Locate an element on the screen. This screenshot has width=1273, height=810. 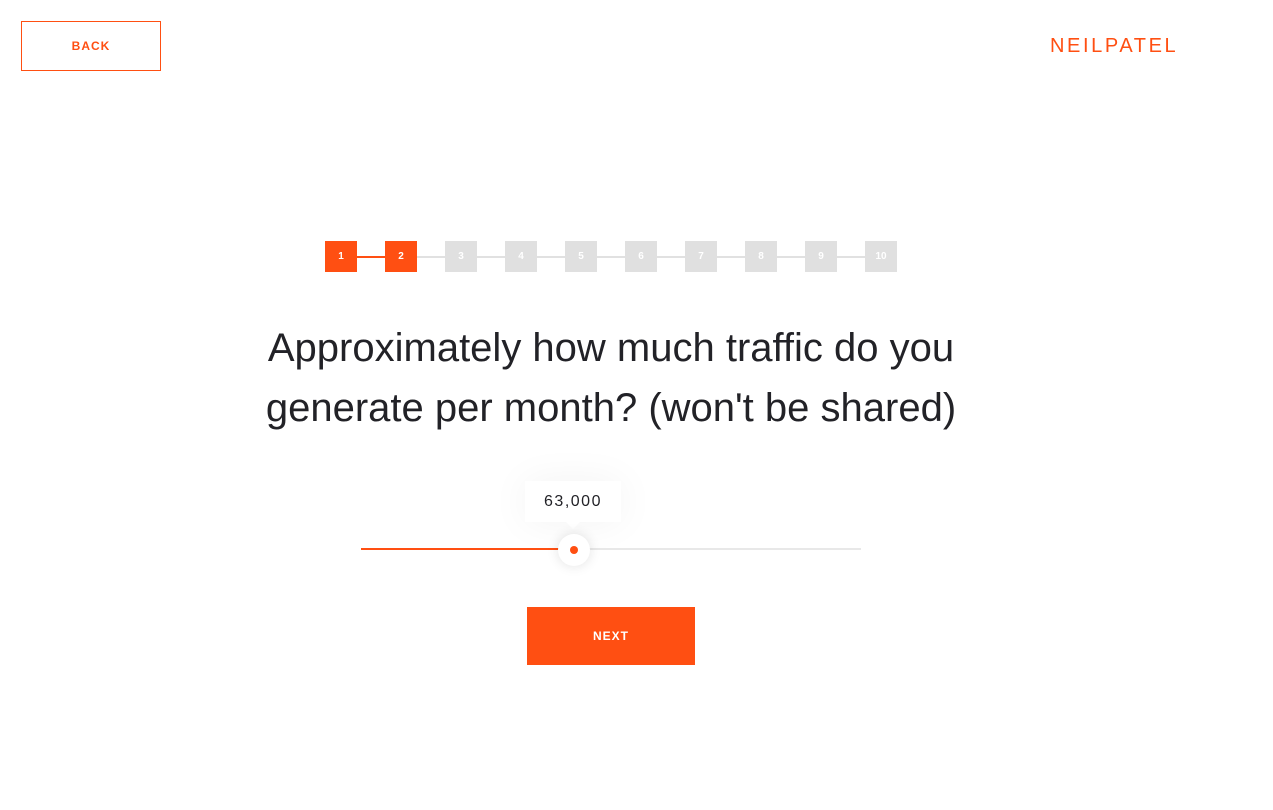
step-10: 10 is located at coordinates (881, 256).